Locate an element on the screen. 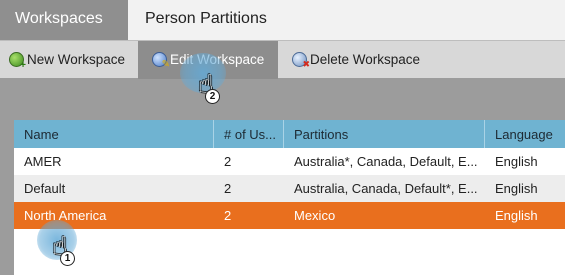  tab-workspaces: Workspaces is located at coordinates (64, 20).